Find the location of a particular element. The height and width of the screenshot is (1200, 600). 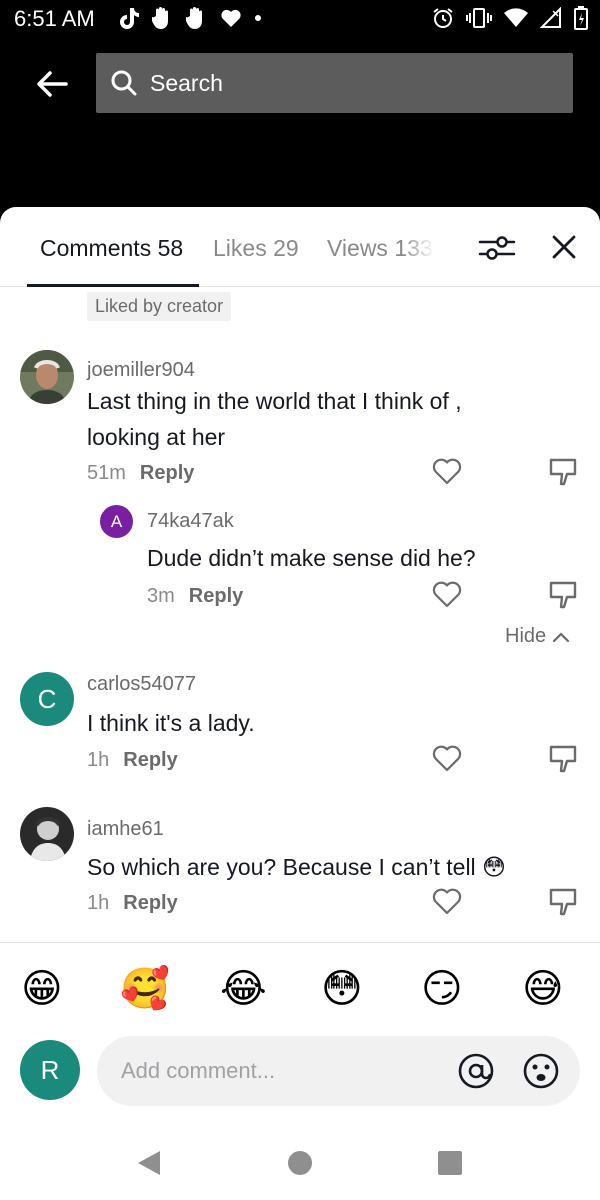

system-nav-bar is located at coordinates (300, 1168).